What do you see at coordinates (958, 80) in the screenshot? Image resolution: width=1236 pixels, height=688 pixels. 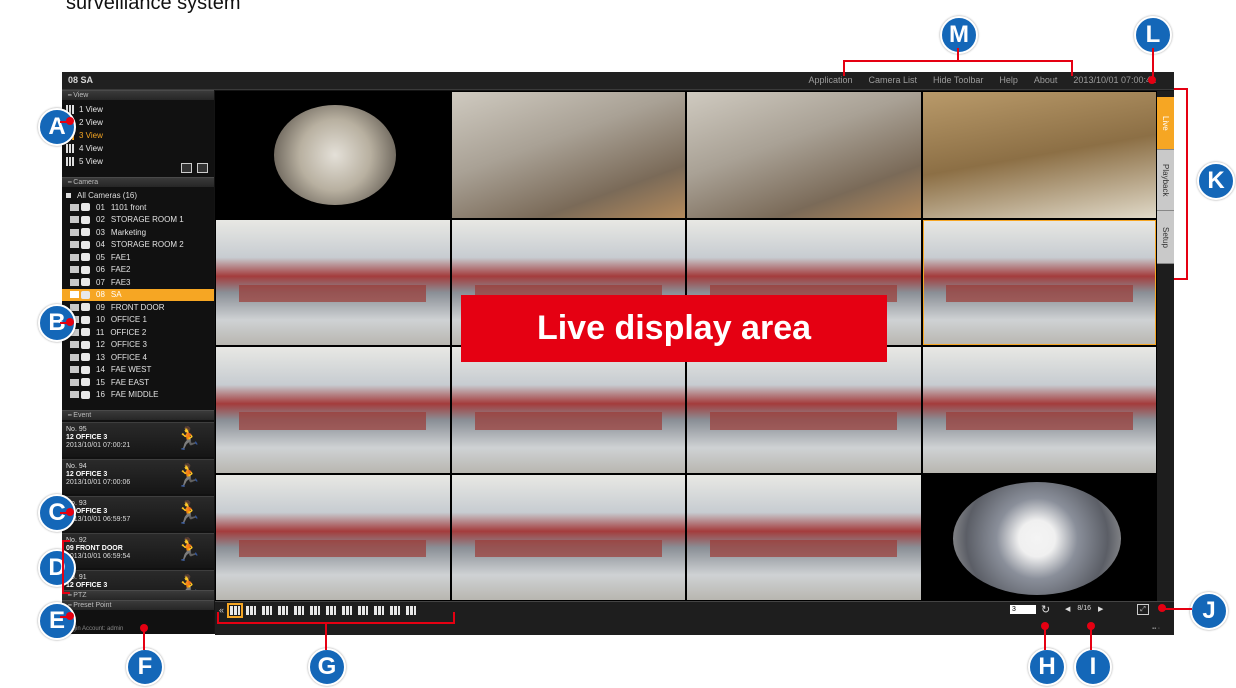 I see `menu-hide-toolbar: Hide Toolbar` at bounding box center [958, 80].